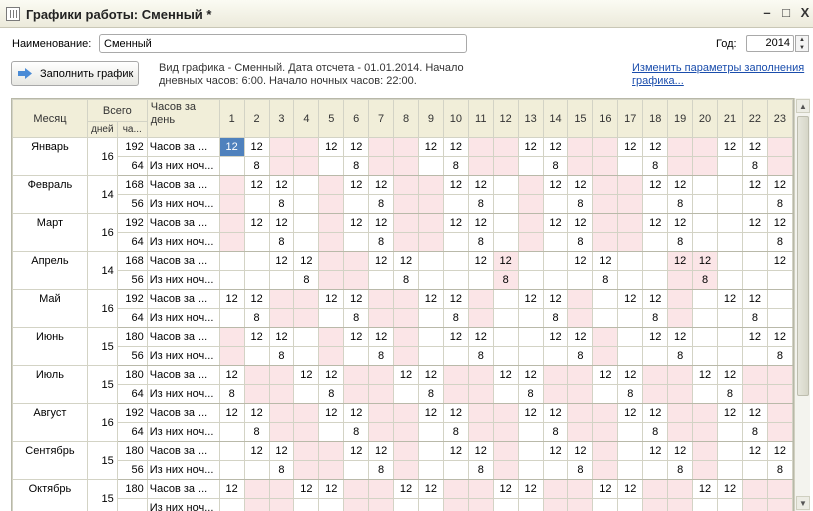 The width and height of the screenshot is (813, 511). What do you see at coordinates (505, 118) in the screenshot?
I see `day-header: 12` at bounding box center [505, 118].